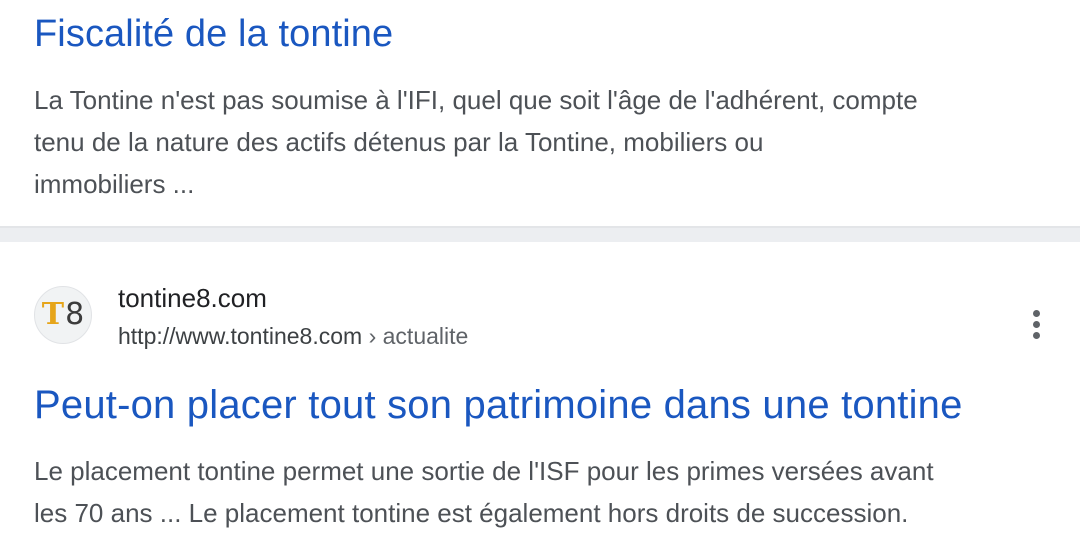 The width and height of the screenshot is (1080, 552). I want to click on url-text: http://www.tontine8.com, so click(240, 336).